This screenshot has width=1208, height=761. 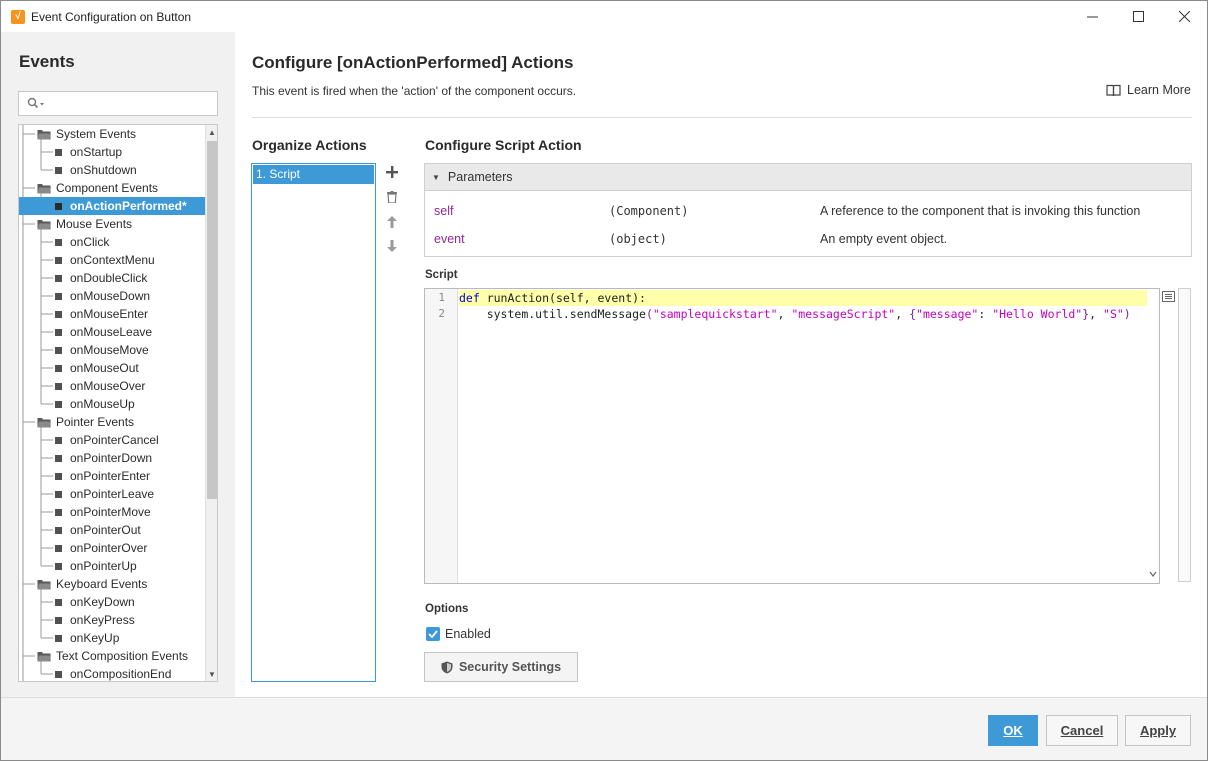 I want to click on learn-more-link: Learn More, so click(x=1148, y=90).